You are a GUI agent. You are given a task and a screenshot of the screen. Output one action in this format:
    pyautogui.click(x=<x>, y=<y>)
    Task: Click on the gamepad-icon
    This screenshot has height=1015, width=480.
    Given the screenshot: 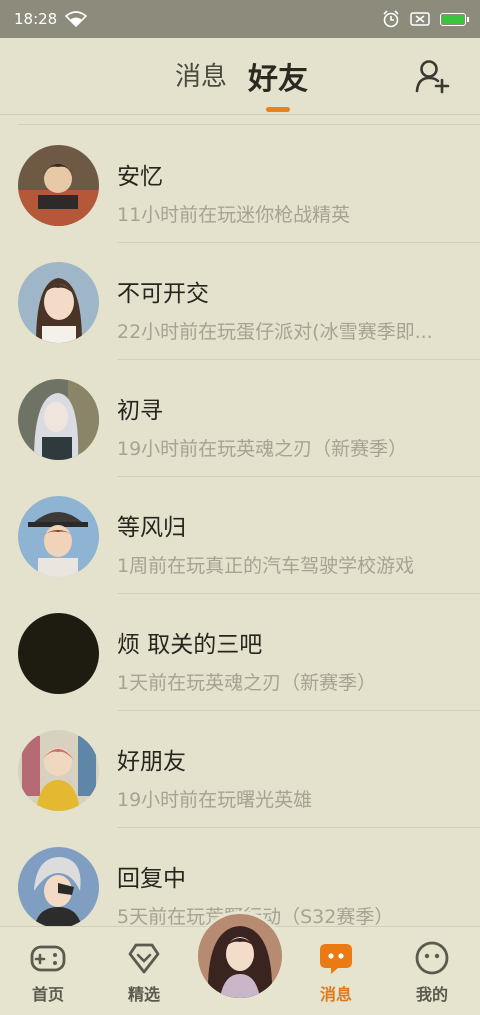 What is the action you would take?
    pyautogui.click(x=48, y=958)
    